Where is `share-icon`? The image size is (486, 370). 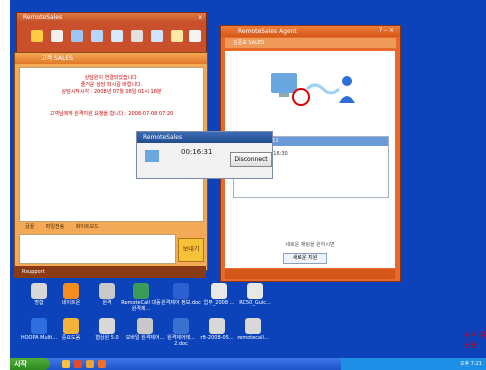
share-icon is located at coordinates (157, 36).